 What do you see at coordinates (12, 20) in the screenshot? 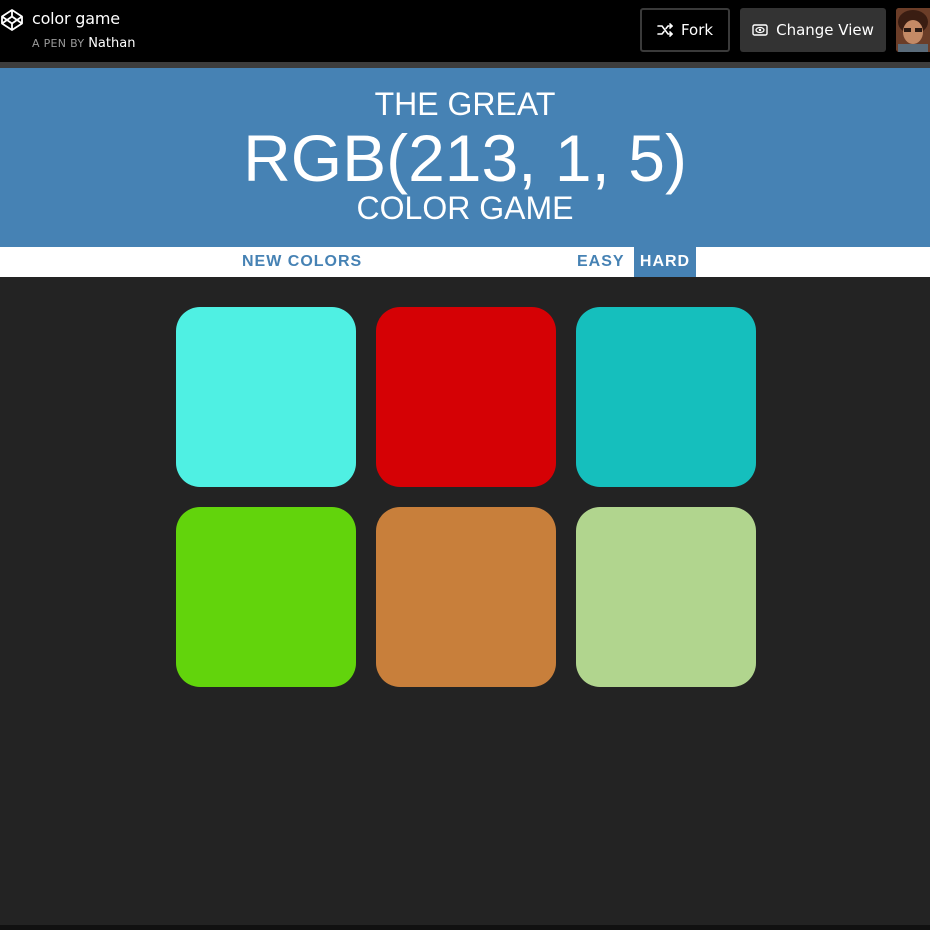
I see `codepen-logo-icon` at bounding box center [12, 20].